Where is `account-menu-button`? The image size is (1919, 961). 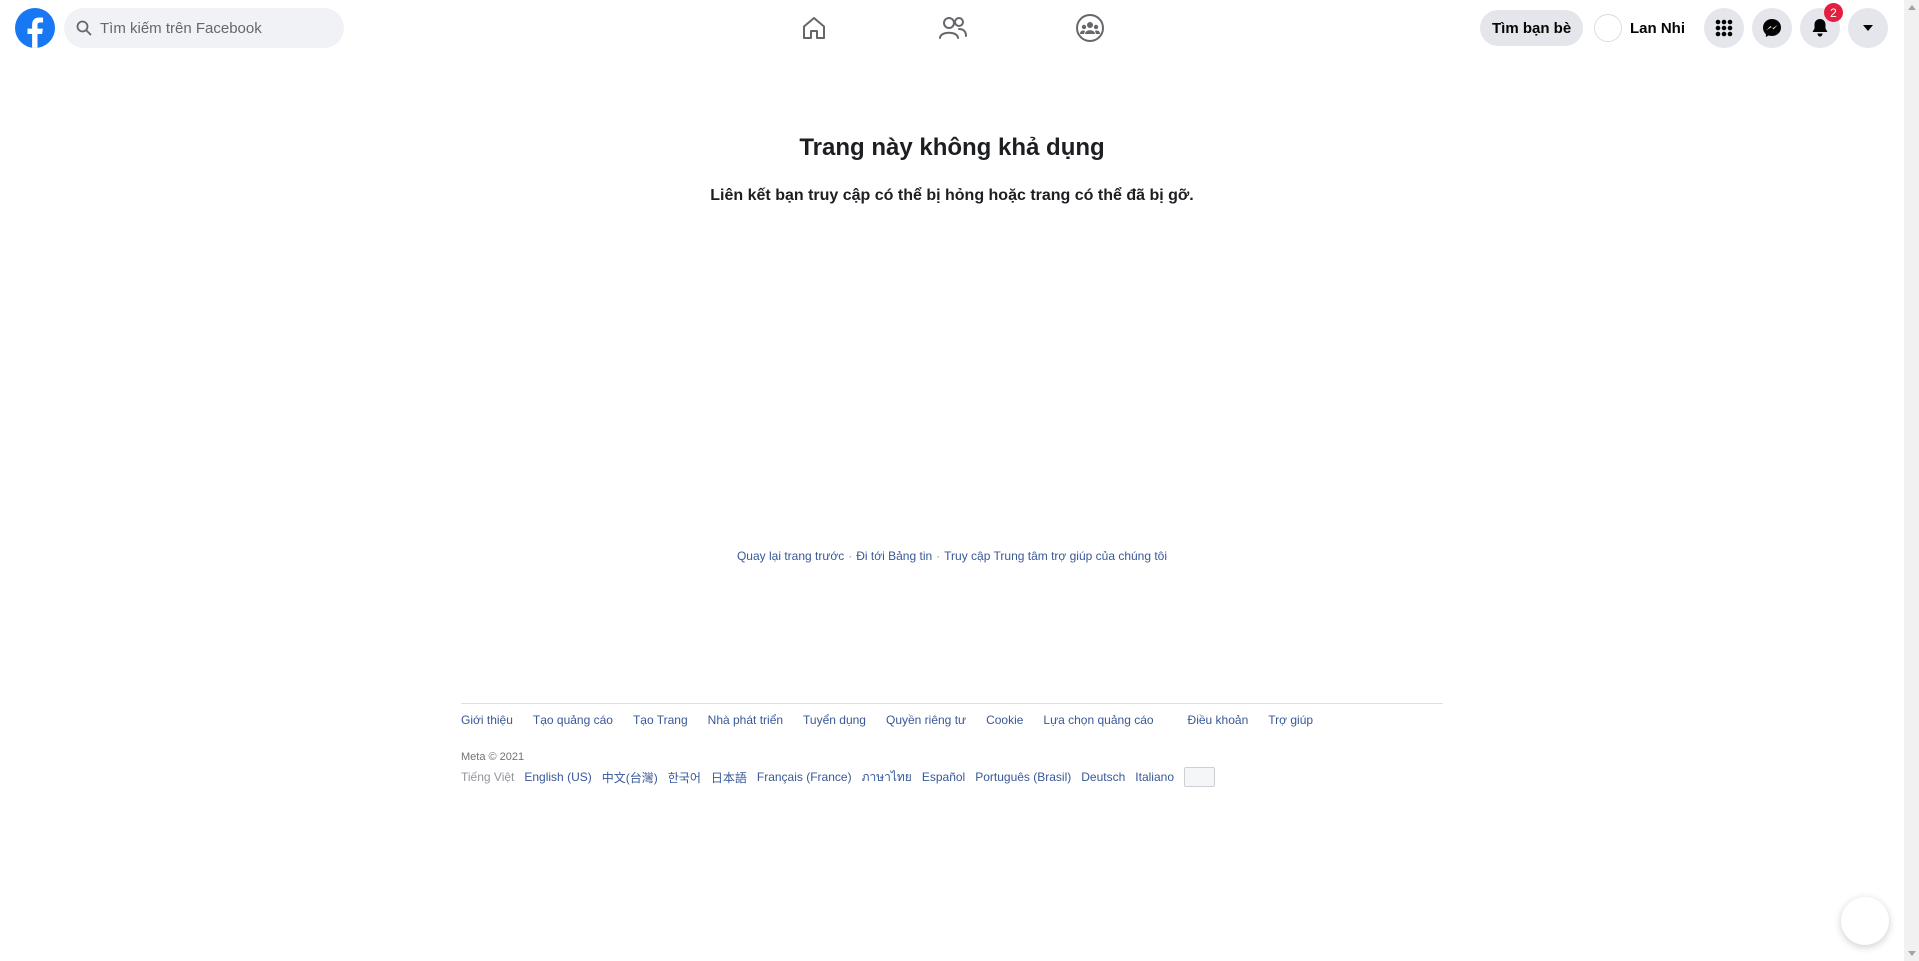
account-menu-button is located at coordinates (1868, 28).